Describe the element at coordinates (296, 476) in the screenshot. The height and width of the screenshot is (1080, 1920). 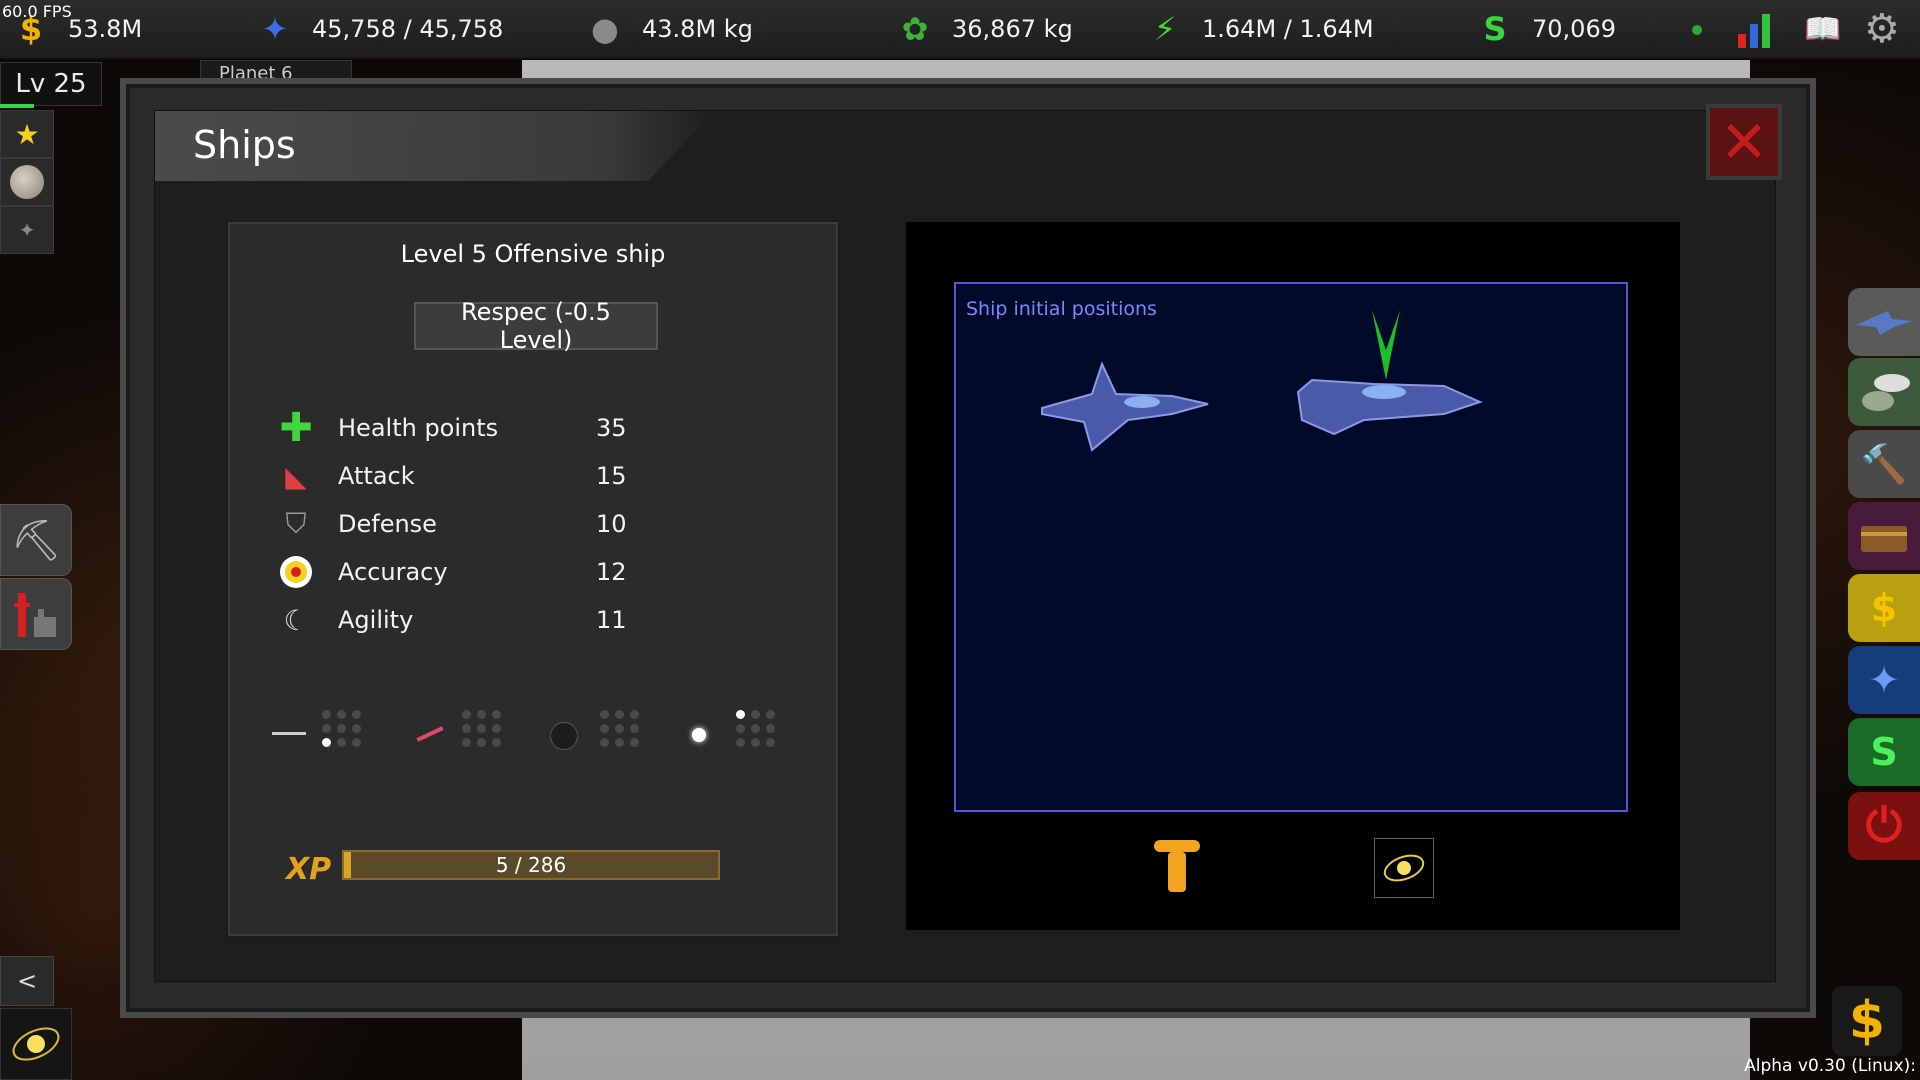
I see `attack-claw-icon: ◣` at that location.